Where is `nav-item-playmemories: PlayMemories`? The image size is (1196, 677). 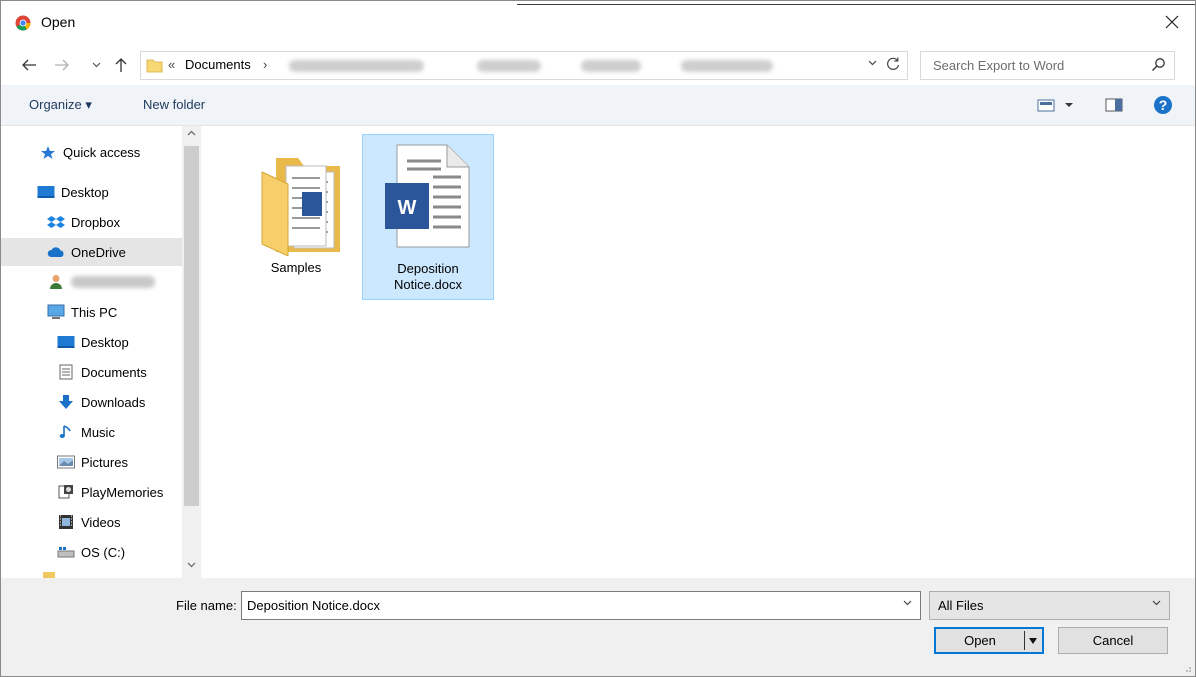
nav-item-playmemories: PlayMemories is located at coordinates (110, 492).